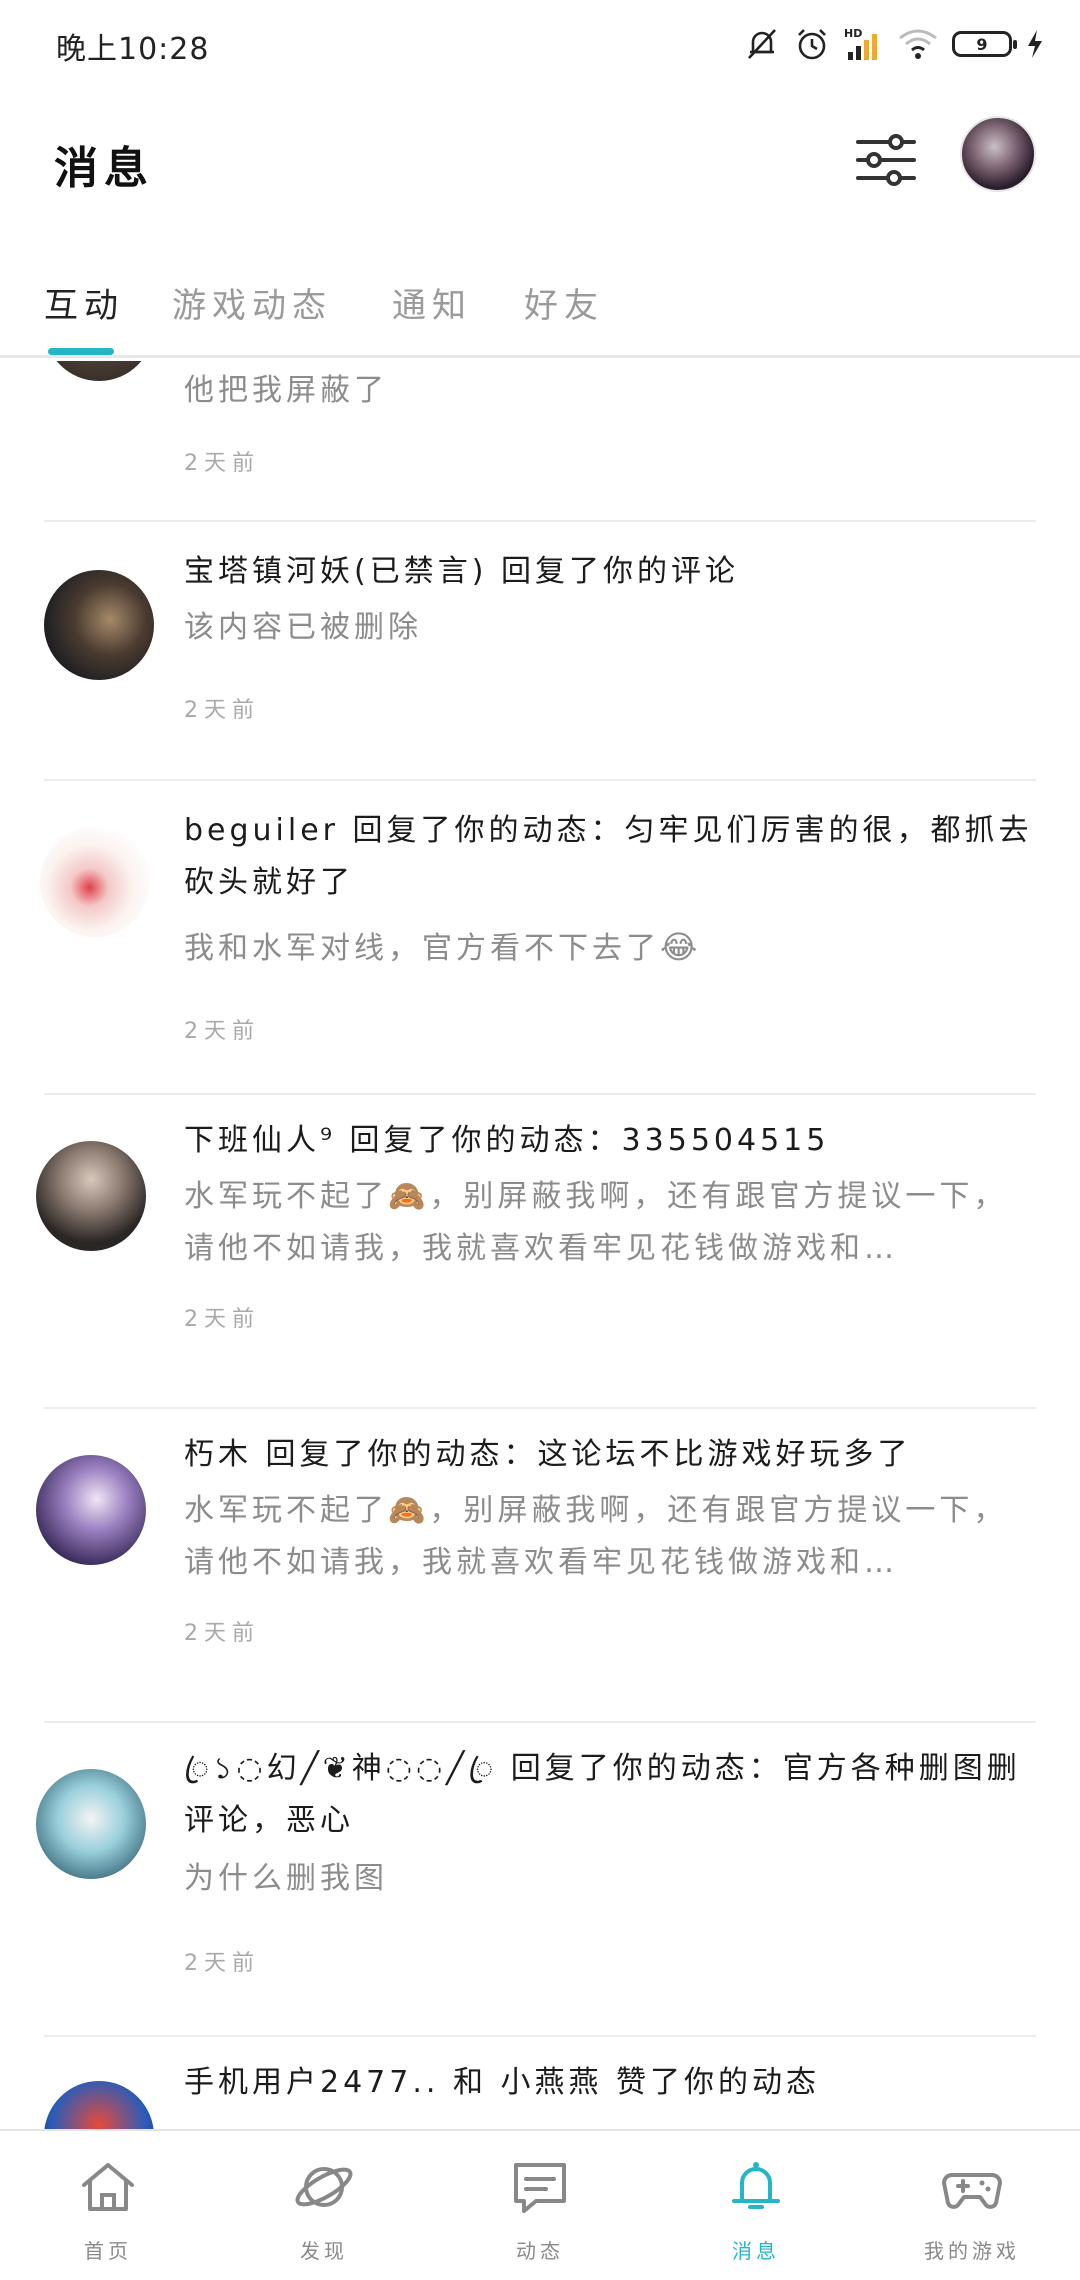 Image resolution: width=1080 pixels, height=2280 pixels. I want to click on tab-notifications: 通知, so click(432, 302).